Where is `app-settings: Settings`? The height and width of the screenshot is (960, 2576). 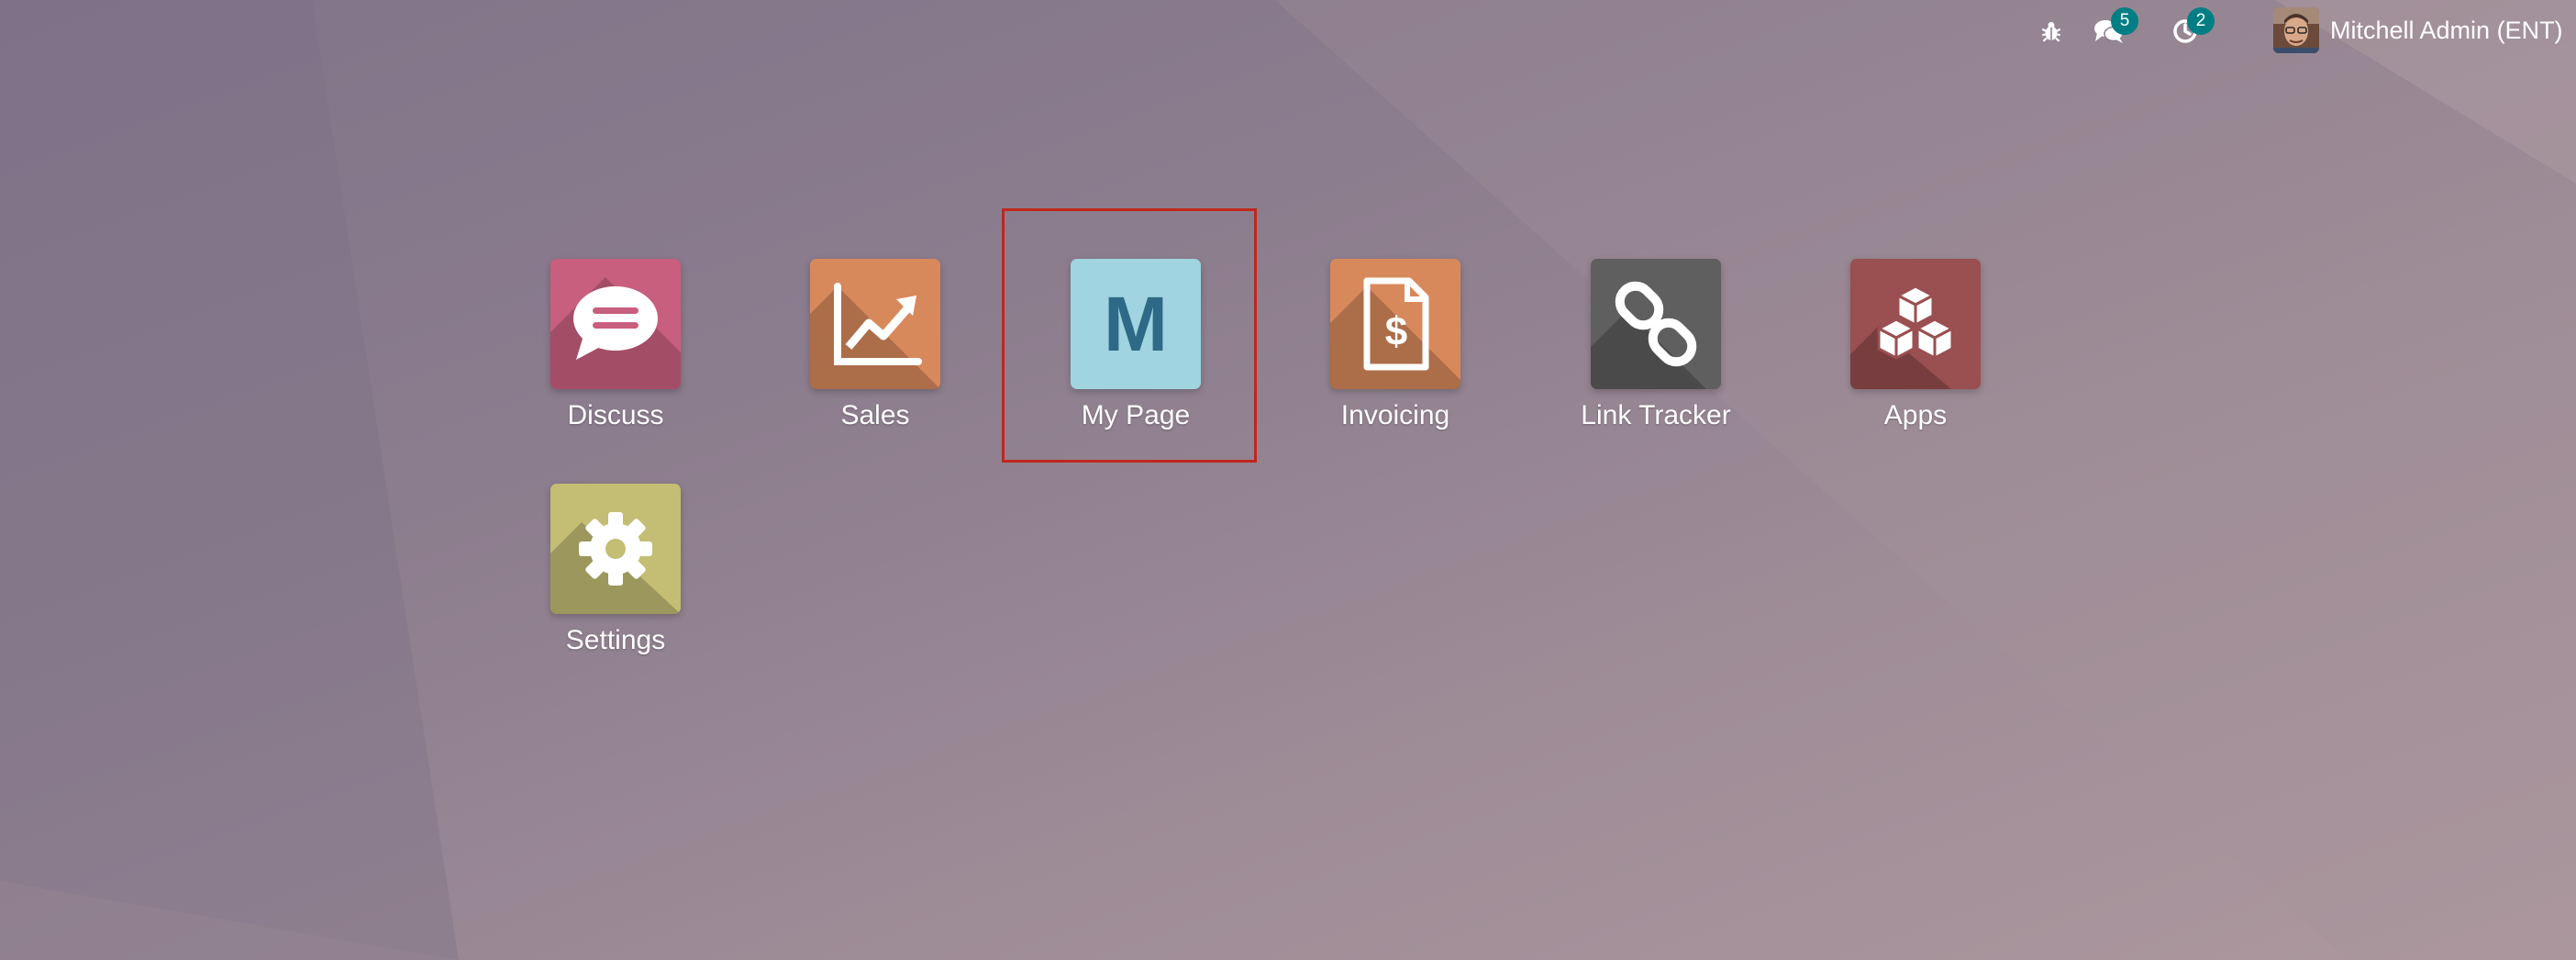
app-settings: Settings is located at coordinates (615, 580).